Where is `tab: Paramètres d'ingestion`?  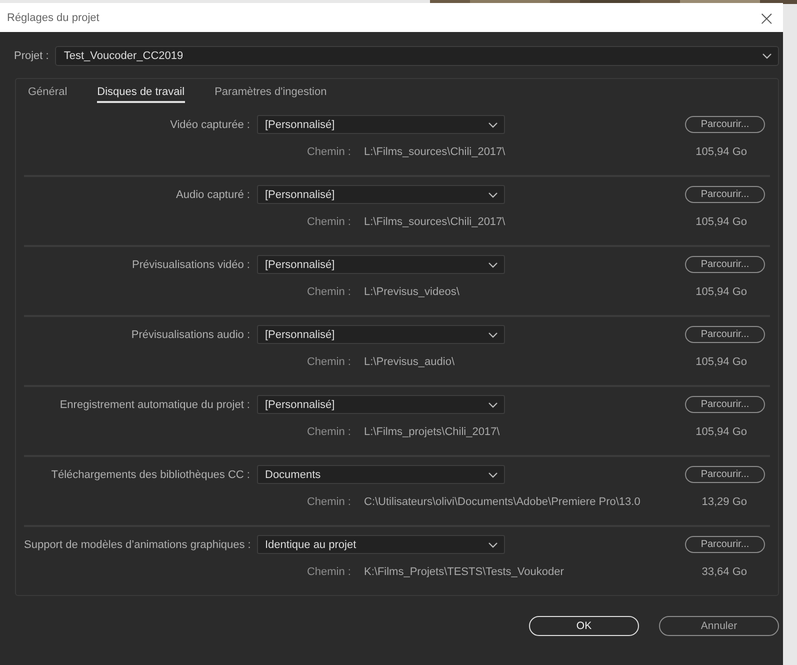 tab: Paramètres d'ingestion is located at coordinates (270, 94).